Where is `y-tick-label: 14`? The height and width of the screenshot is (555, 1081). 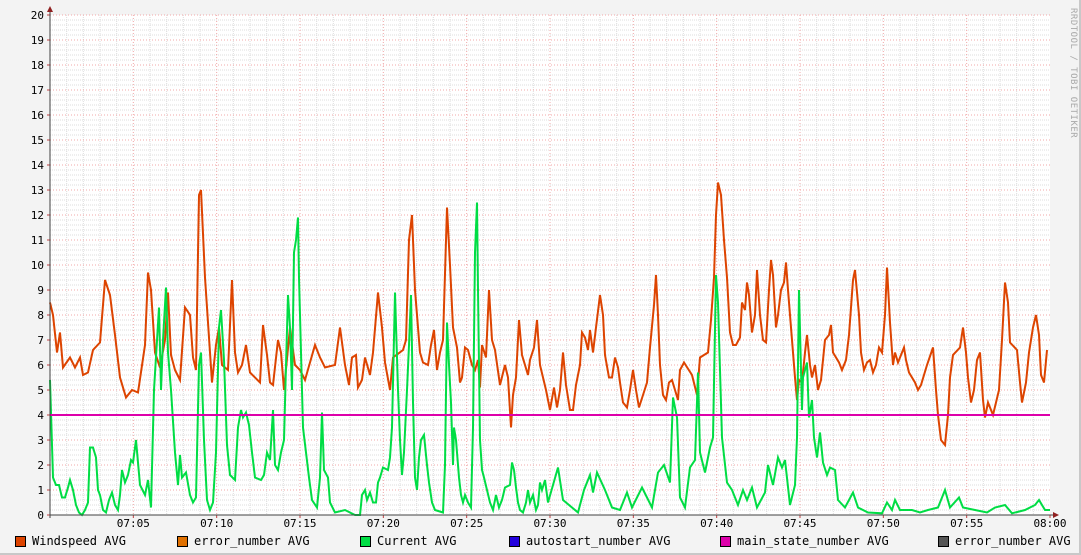 y-tick-label: 14 is located at coordinates (38, 165).